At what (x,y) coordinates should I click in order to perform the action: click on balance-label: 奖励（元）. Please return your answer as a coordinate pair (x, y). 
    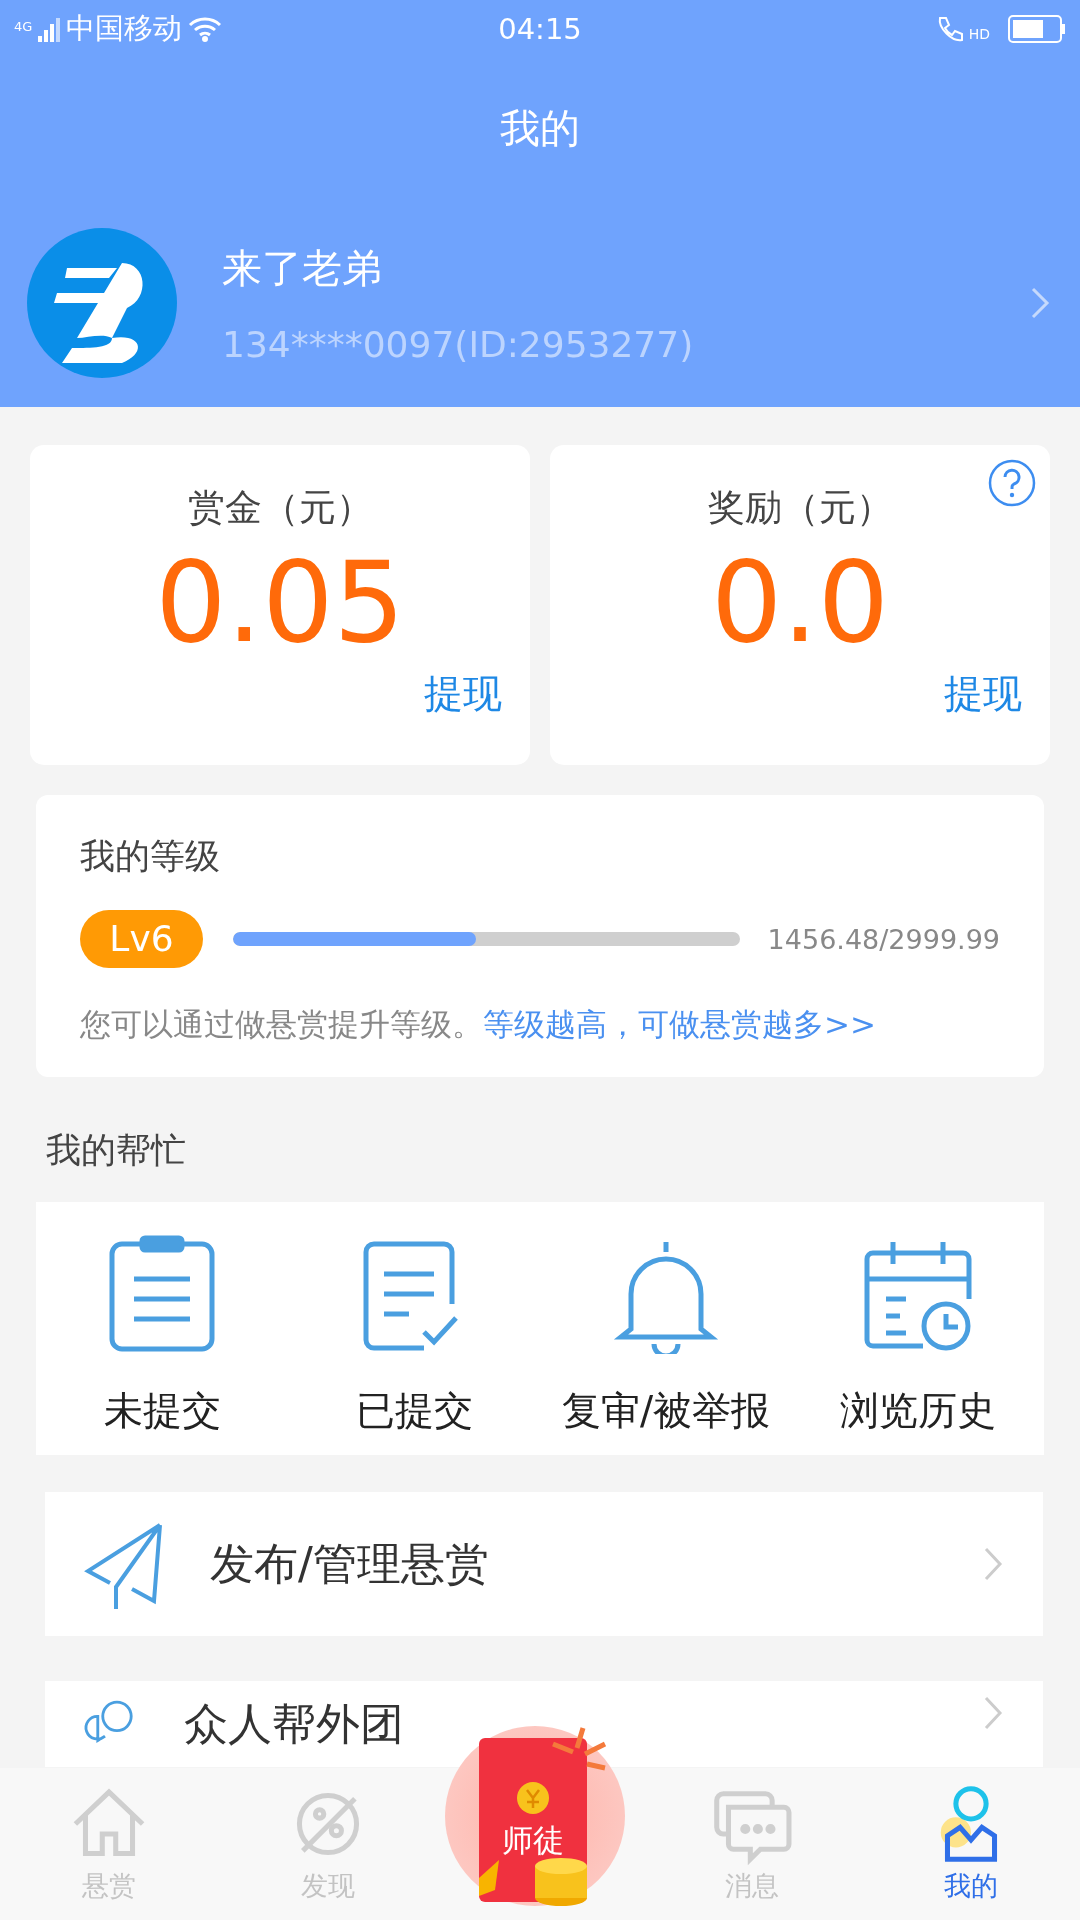
    Looking at the image, I should click on (800, 508).